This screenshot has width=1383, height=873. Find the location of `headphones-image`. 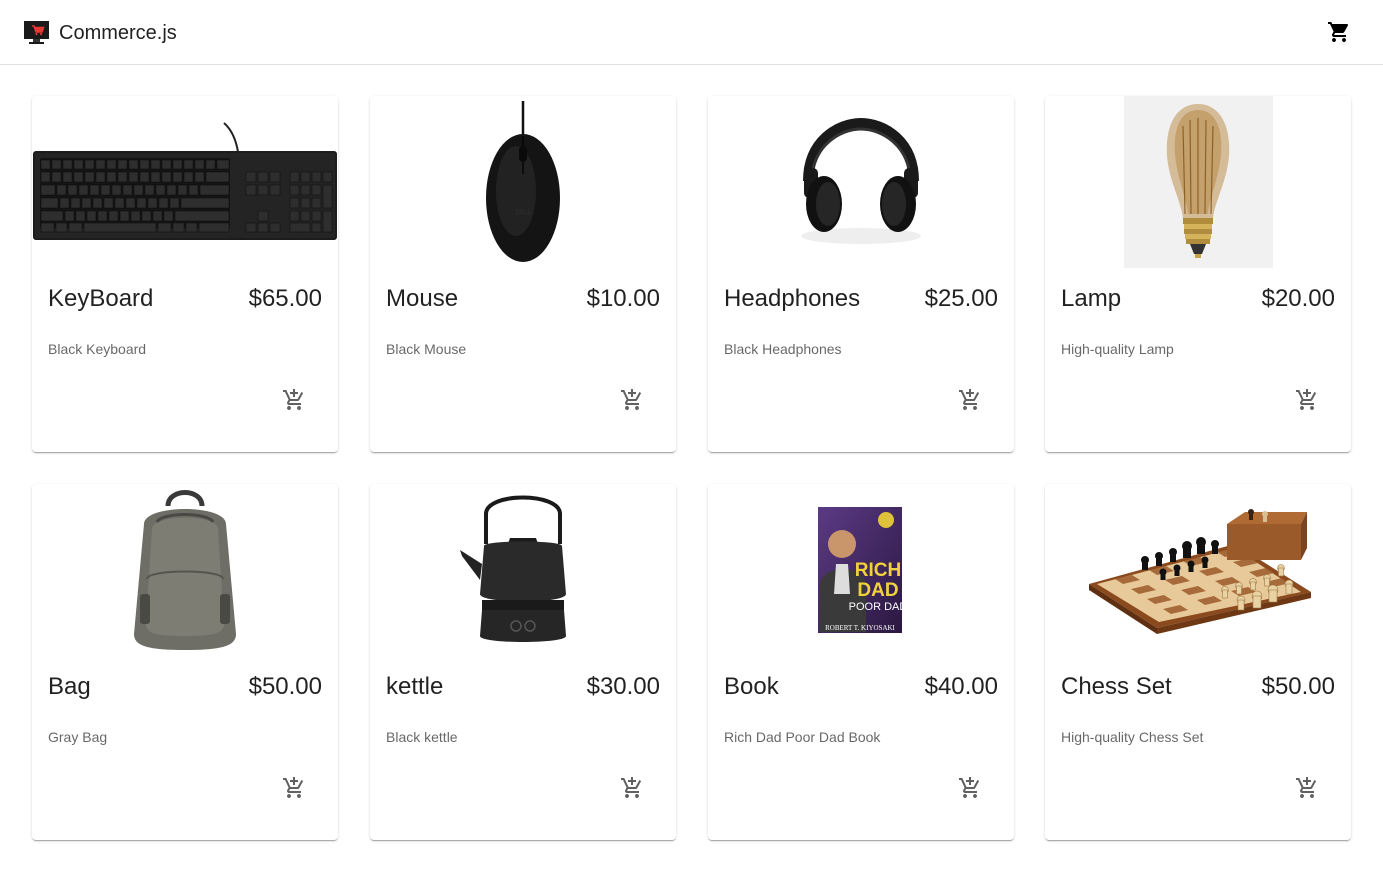

headphones-image is located at coordinates (861, 180).